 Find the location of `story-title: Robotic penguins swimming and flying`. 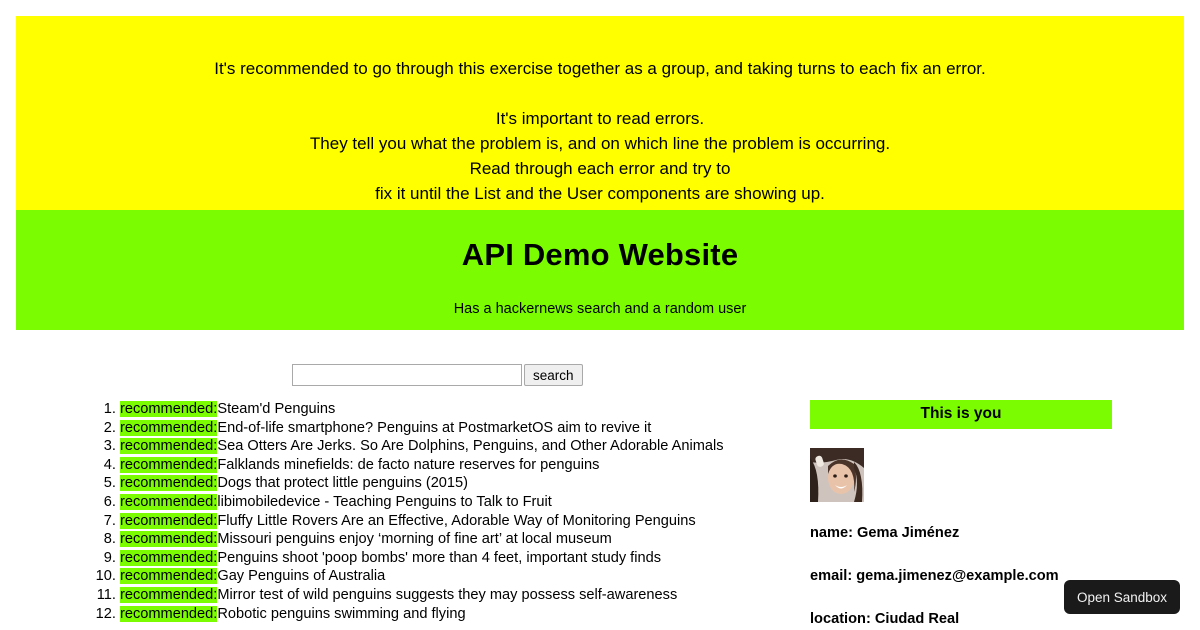

story-title: Robotic penguins swimming and flying is located at coordinates (341, 614).